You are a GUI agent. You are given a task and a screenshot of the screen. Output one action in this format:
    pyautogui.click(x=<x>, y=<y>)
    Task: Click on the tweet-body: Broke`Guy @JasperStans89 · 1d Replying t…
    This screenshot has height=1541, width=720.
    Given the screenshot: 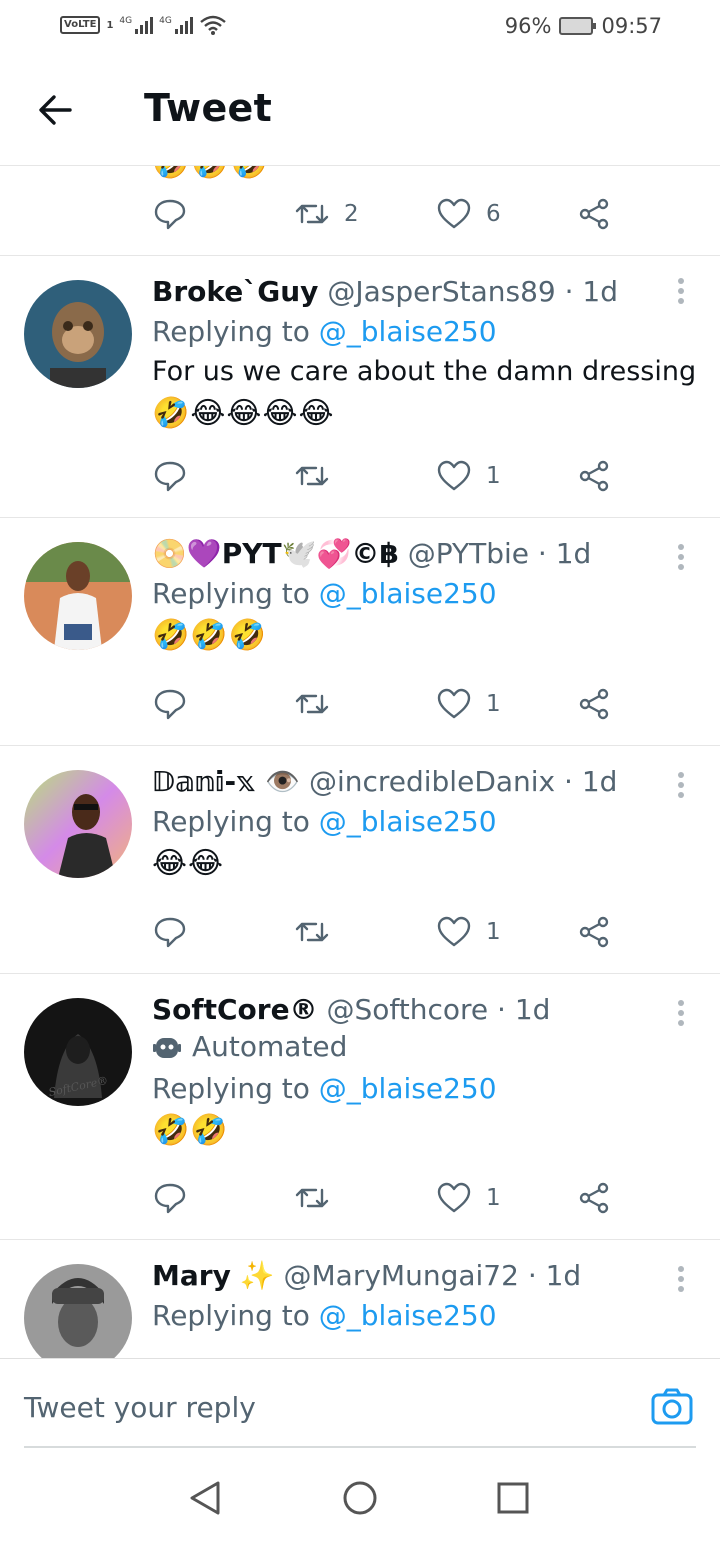 What is the action you would take?
    pyautogui.click(x=424, y=354)
    